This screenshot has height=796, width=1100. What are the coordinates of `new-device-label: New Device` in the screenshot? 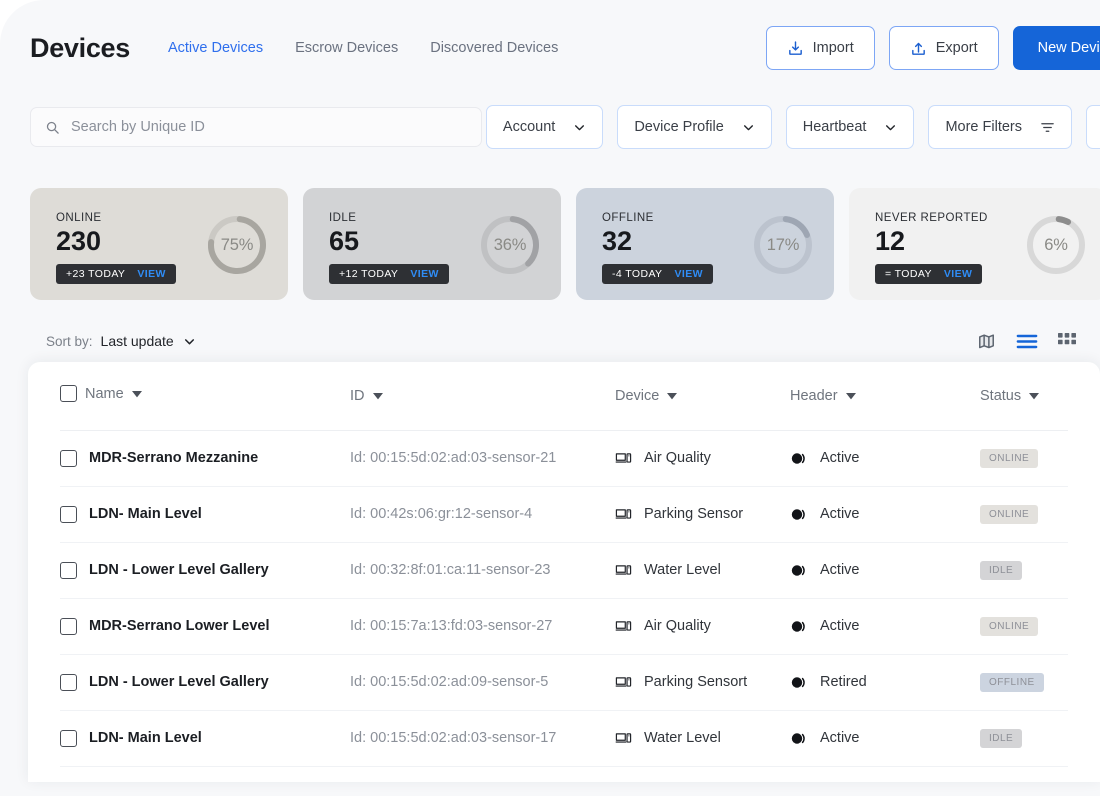 It's located at (1068, 48).